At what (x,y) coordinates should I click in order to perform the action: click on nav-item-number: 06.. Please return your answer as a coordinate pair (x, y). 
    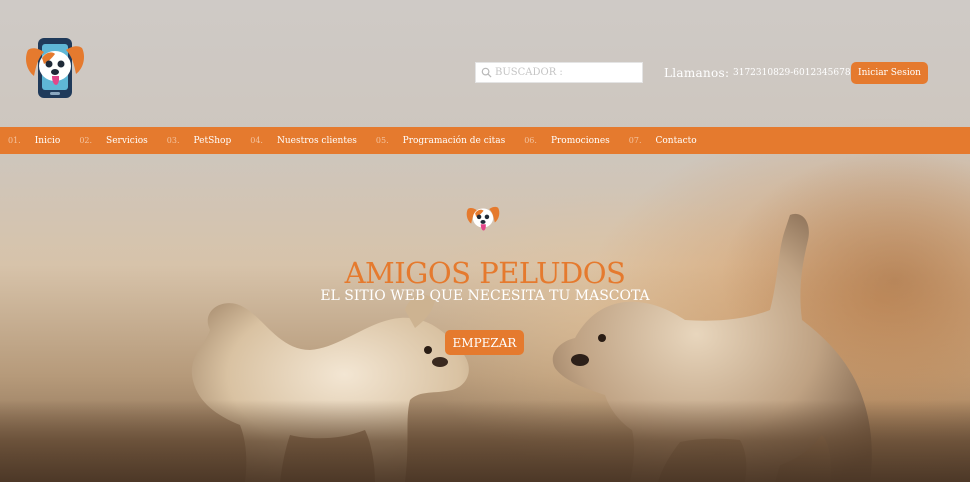
    Looking at the image, I should click on (530, 140).